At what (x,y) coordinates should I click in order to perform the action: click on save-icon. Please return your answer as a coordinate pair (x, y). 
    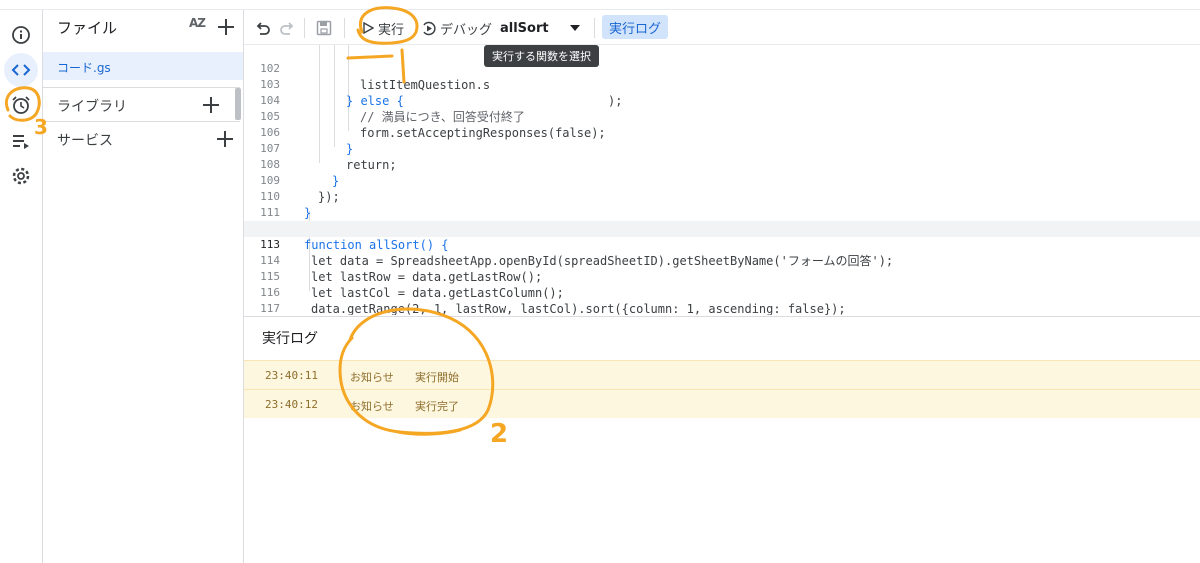
    Looking at the image, I should click on (324, 28).